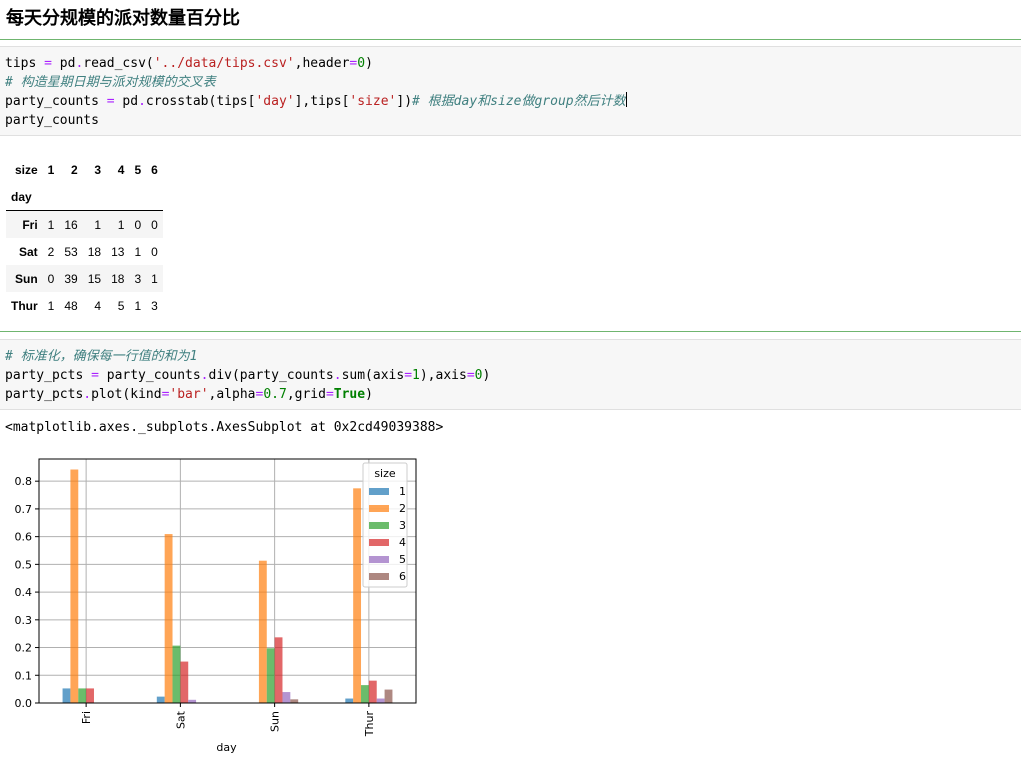  What do you see at coordinates (154, 169) in the screenshot?
I see `column-header: 6` at bounding box center [154, 169].